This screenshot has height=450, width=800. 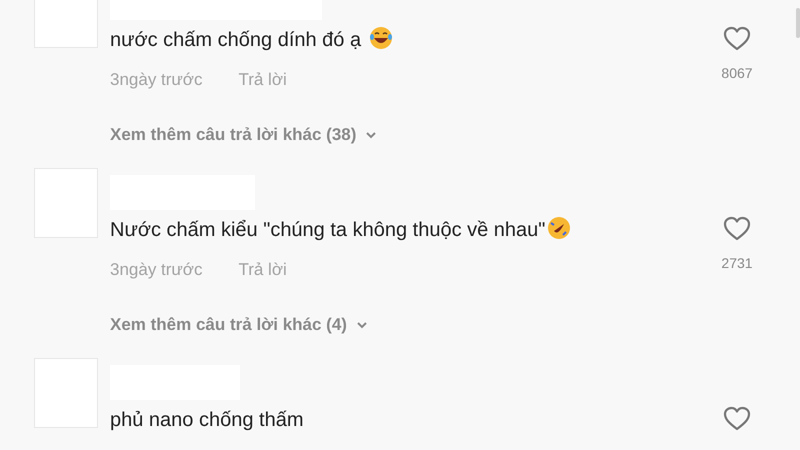 What do you see at coordinates (207, 420) in the screenshot?
I see `comment-text: phủ nano chống thấm` at bounding box center [207, 420].